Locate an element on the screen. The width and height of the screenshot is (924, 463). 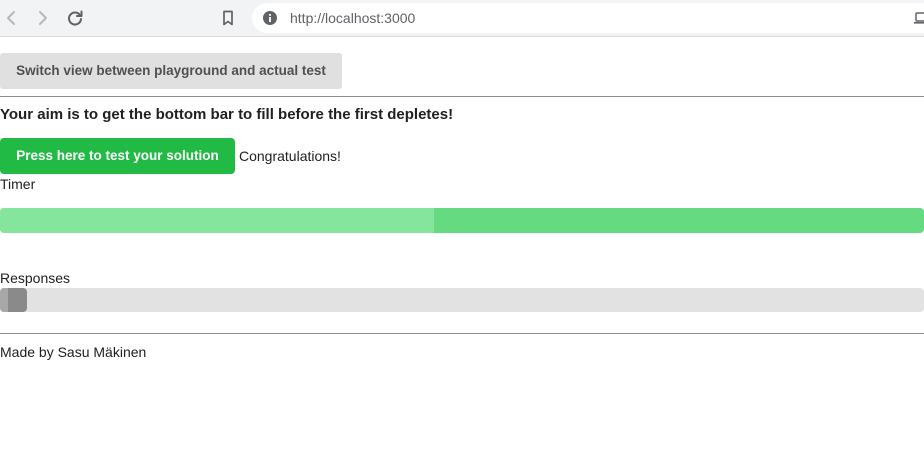
back-button is located at coordinates (12, 18).